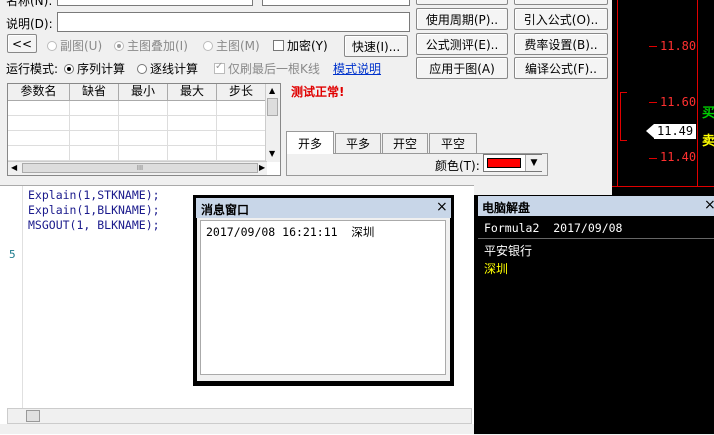 The image size is (714, 435). What do you see at coordinates (561, 19) in the screenshot?
I see `import-formula-button: 引入公式(O)..` at bounding box center [561, 19].